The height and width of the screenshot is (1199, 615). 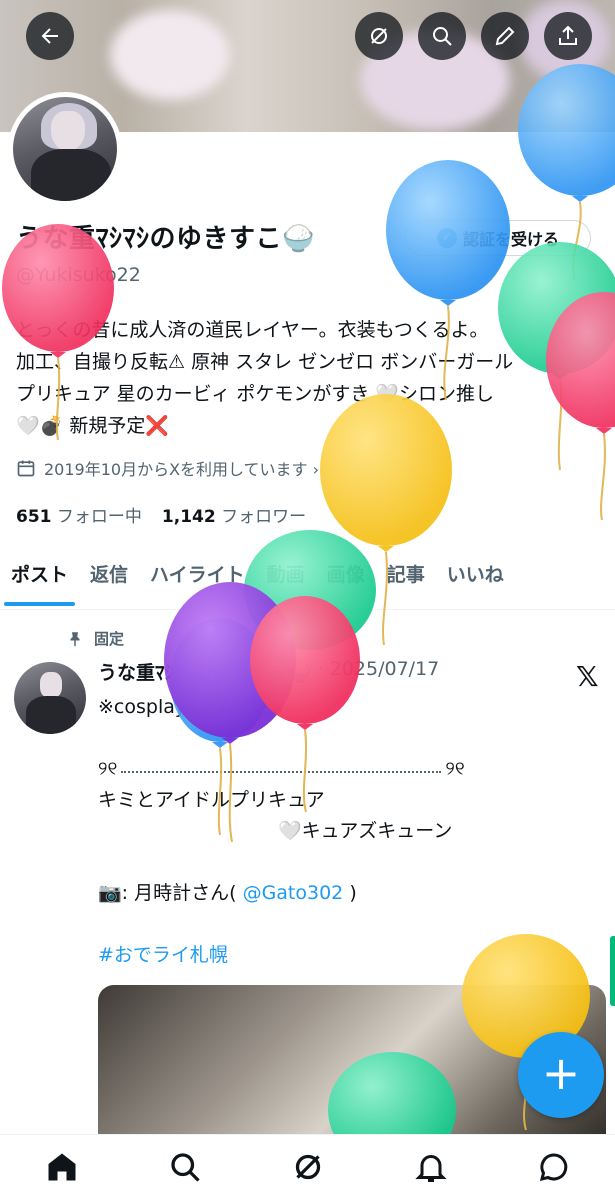 I want to click on back-arrow-icon, so click(x=49, y=36).